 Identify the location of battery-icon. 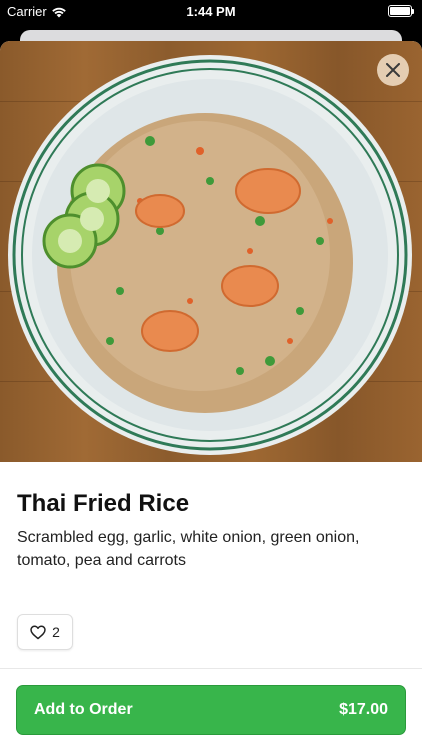
(401, 11).